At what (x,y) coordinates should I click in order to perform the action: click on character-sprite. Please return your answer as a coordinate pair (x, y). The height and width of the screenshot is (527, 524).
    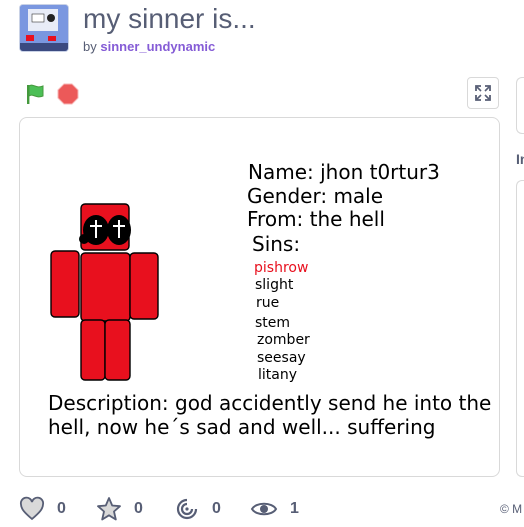
    Looking at the image, I should click on (104, 292).